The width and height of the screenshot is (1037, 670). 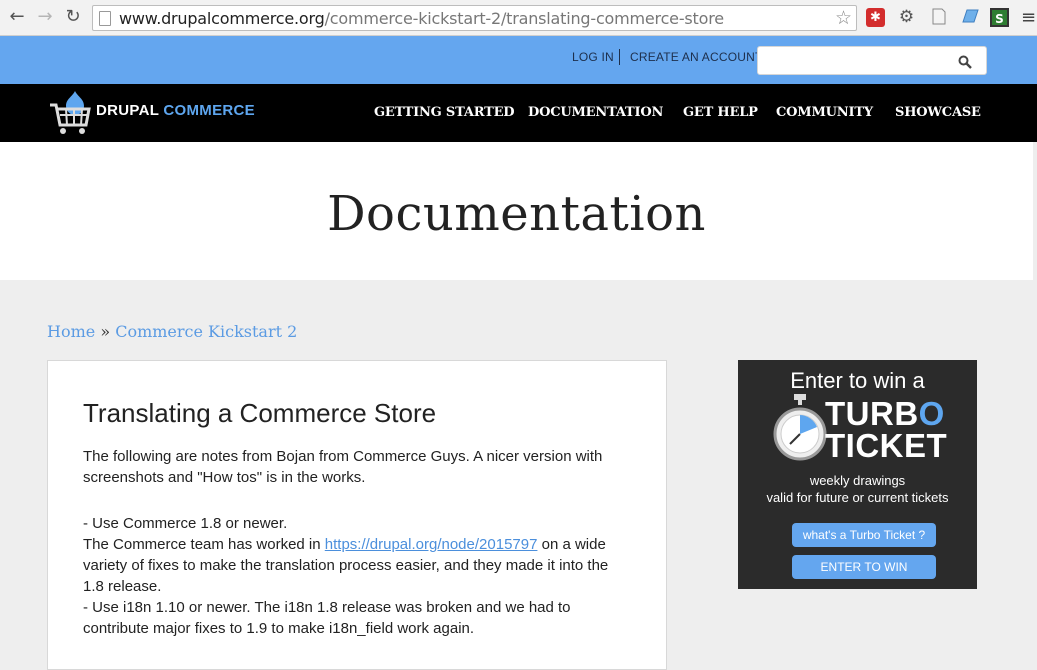 I want to click on s-extension-icon: S, so click(x=999, y=17).